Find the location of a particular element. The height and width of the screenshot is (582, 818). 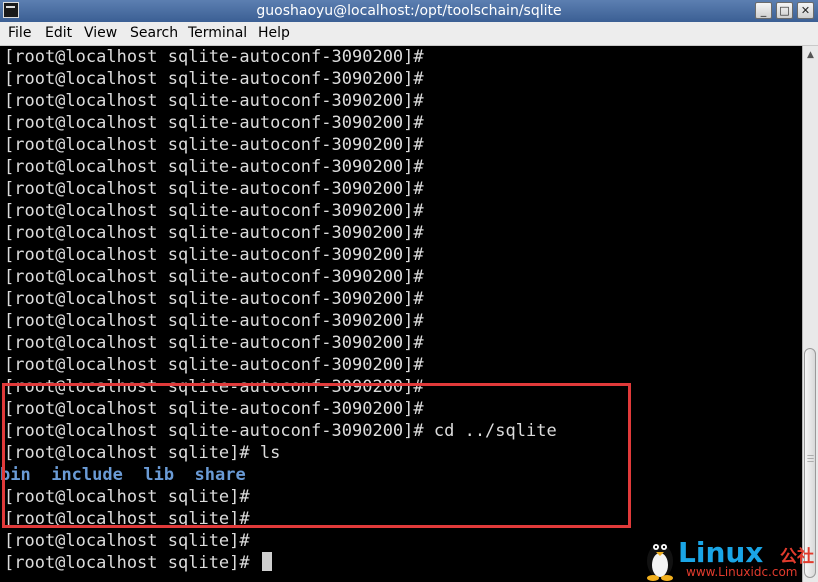

penguin-logo-icon is located at coordinates (660, 562).